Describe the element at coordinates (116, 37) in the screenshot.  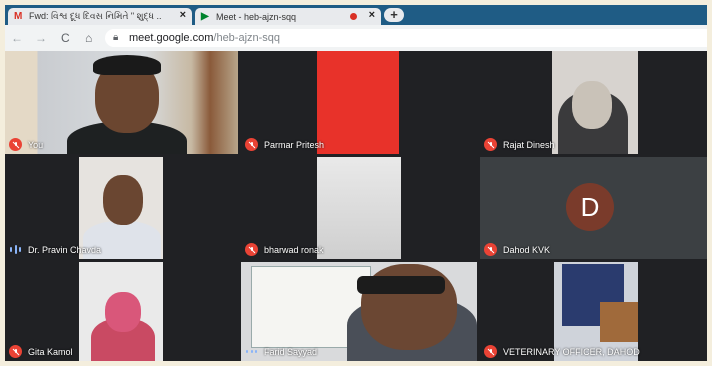
I see `lock-icon: 🔒︎` at that location.